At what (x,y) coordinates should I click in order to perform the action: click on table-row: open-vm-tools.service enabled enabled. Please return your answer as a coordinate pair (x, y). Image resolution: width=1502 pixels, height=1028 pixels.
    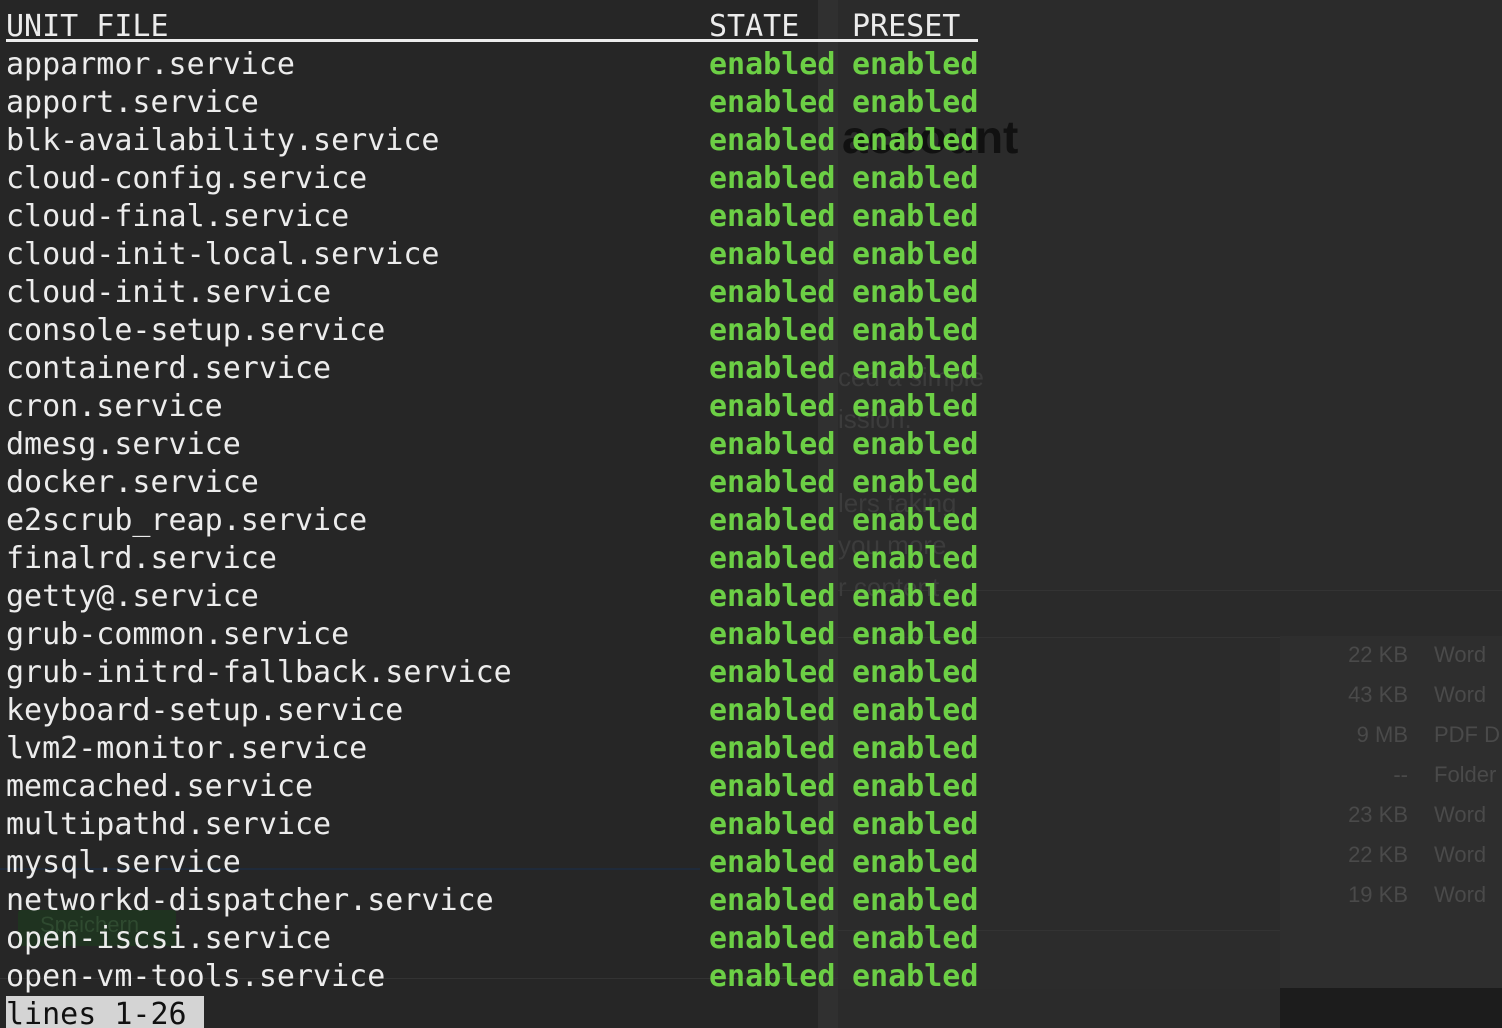
    Looking at the image, I should click on (496, 977).